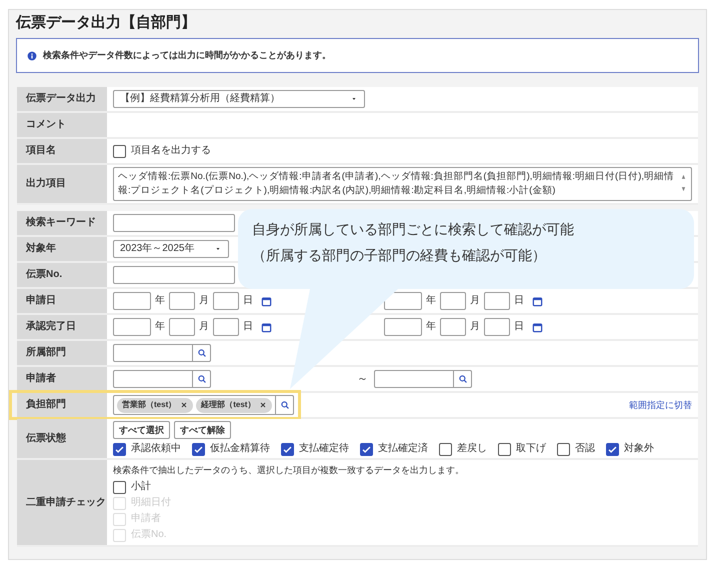 This screenshot has height=565, width=715. Describe the element at coordinates (149, 405) in the screenshot. I see `tag-label: 営業部（test）` at that location.